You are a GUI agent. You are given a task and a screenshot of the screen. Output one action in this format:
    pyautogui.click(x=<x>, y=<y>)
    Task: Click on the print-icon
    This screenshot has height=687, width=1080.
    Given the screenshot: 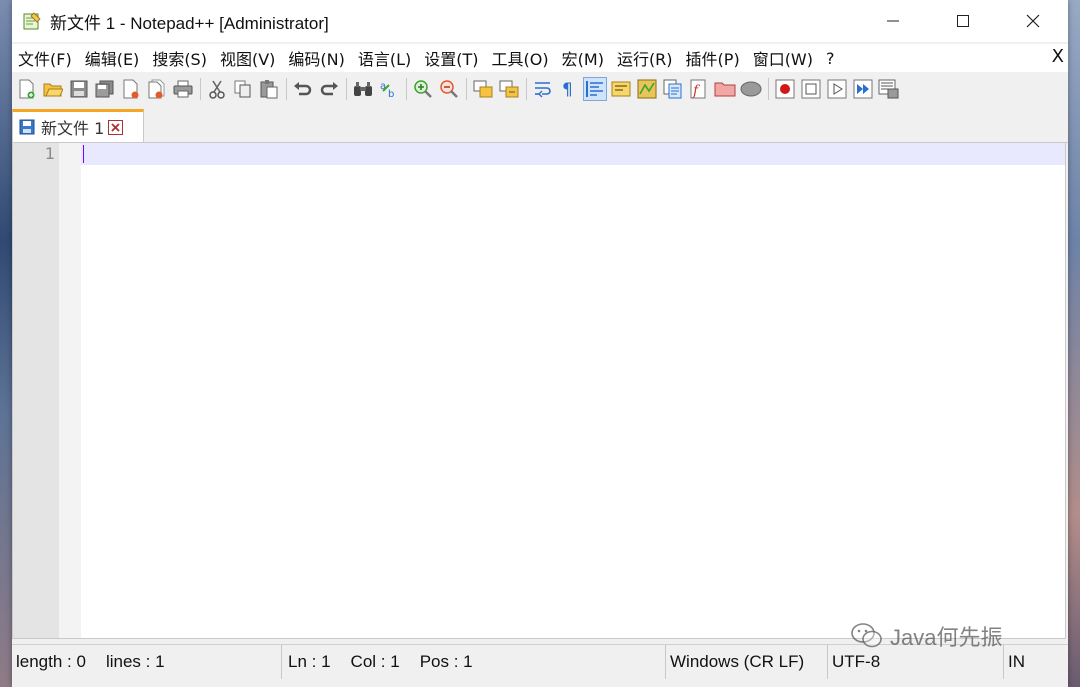 What is the action you would take?
    pyautogui.click(x=183, y=89)
    